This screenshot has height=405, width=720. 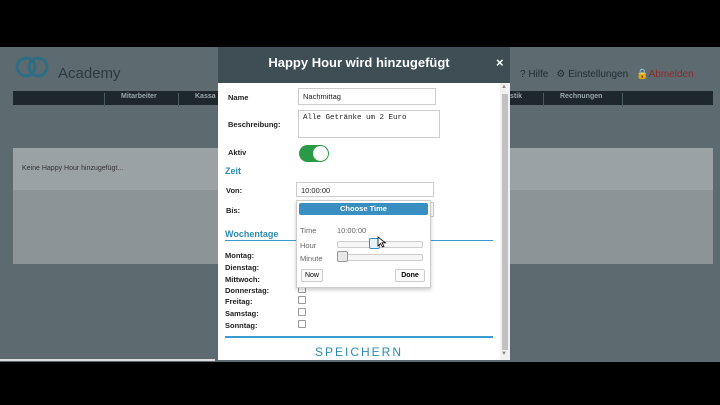 I want to click on from-label: Von:, so click(x=234, y=190).